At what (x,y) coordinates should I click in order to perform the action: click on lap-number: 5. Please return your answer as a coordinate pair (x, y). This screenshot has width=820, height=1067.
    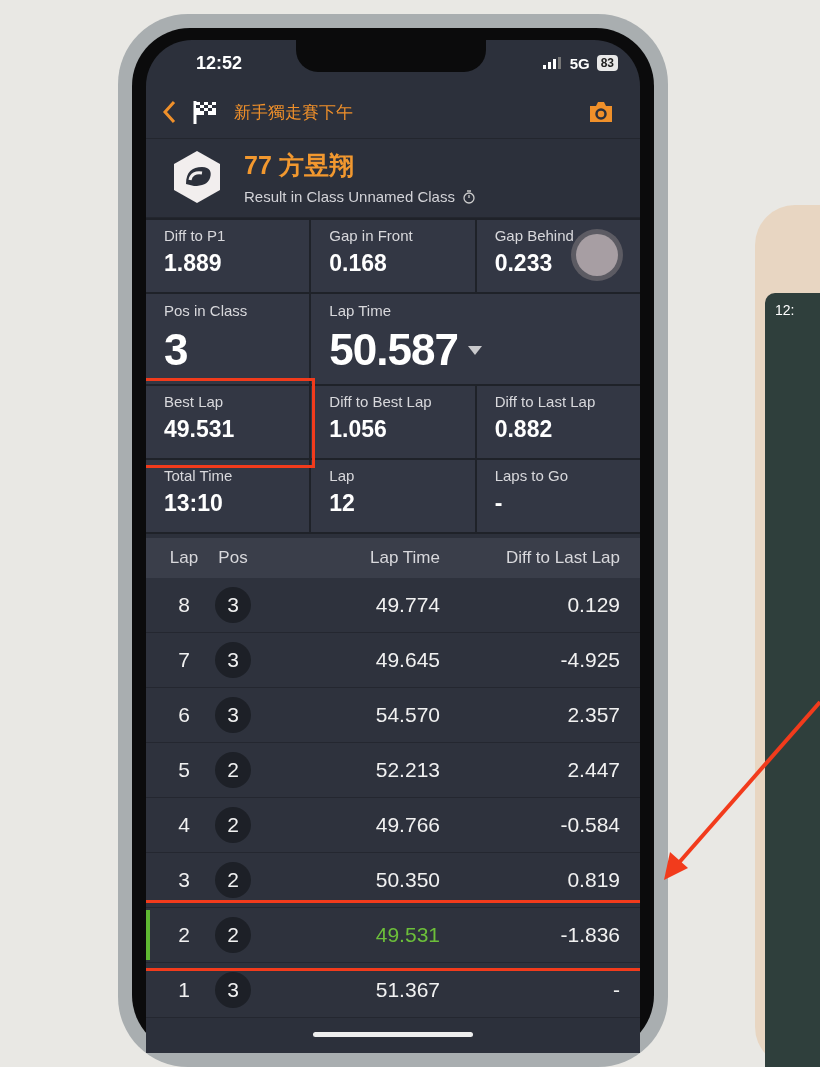
    Looking at the image, I should click on (183, 770).